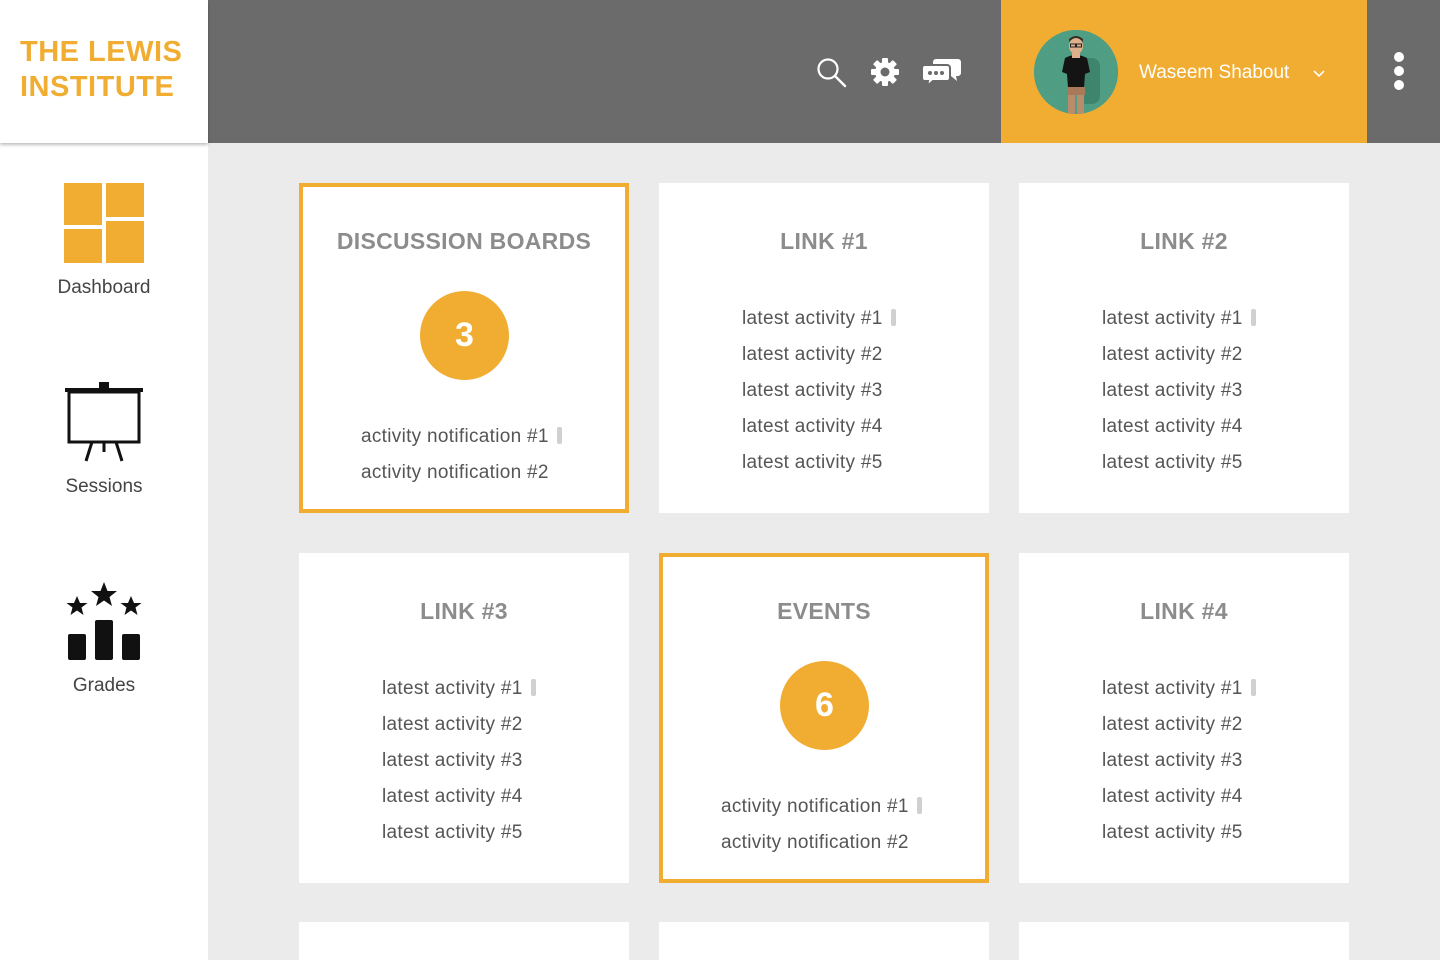  I want to click on grades-podium-icon, so click(104, 624).